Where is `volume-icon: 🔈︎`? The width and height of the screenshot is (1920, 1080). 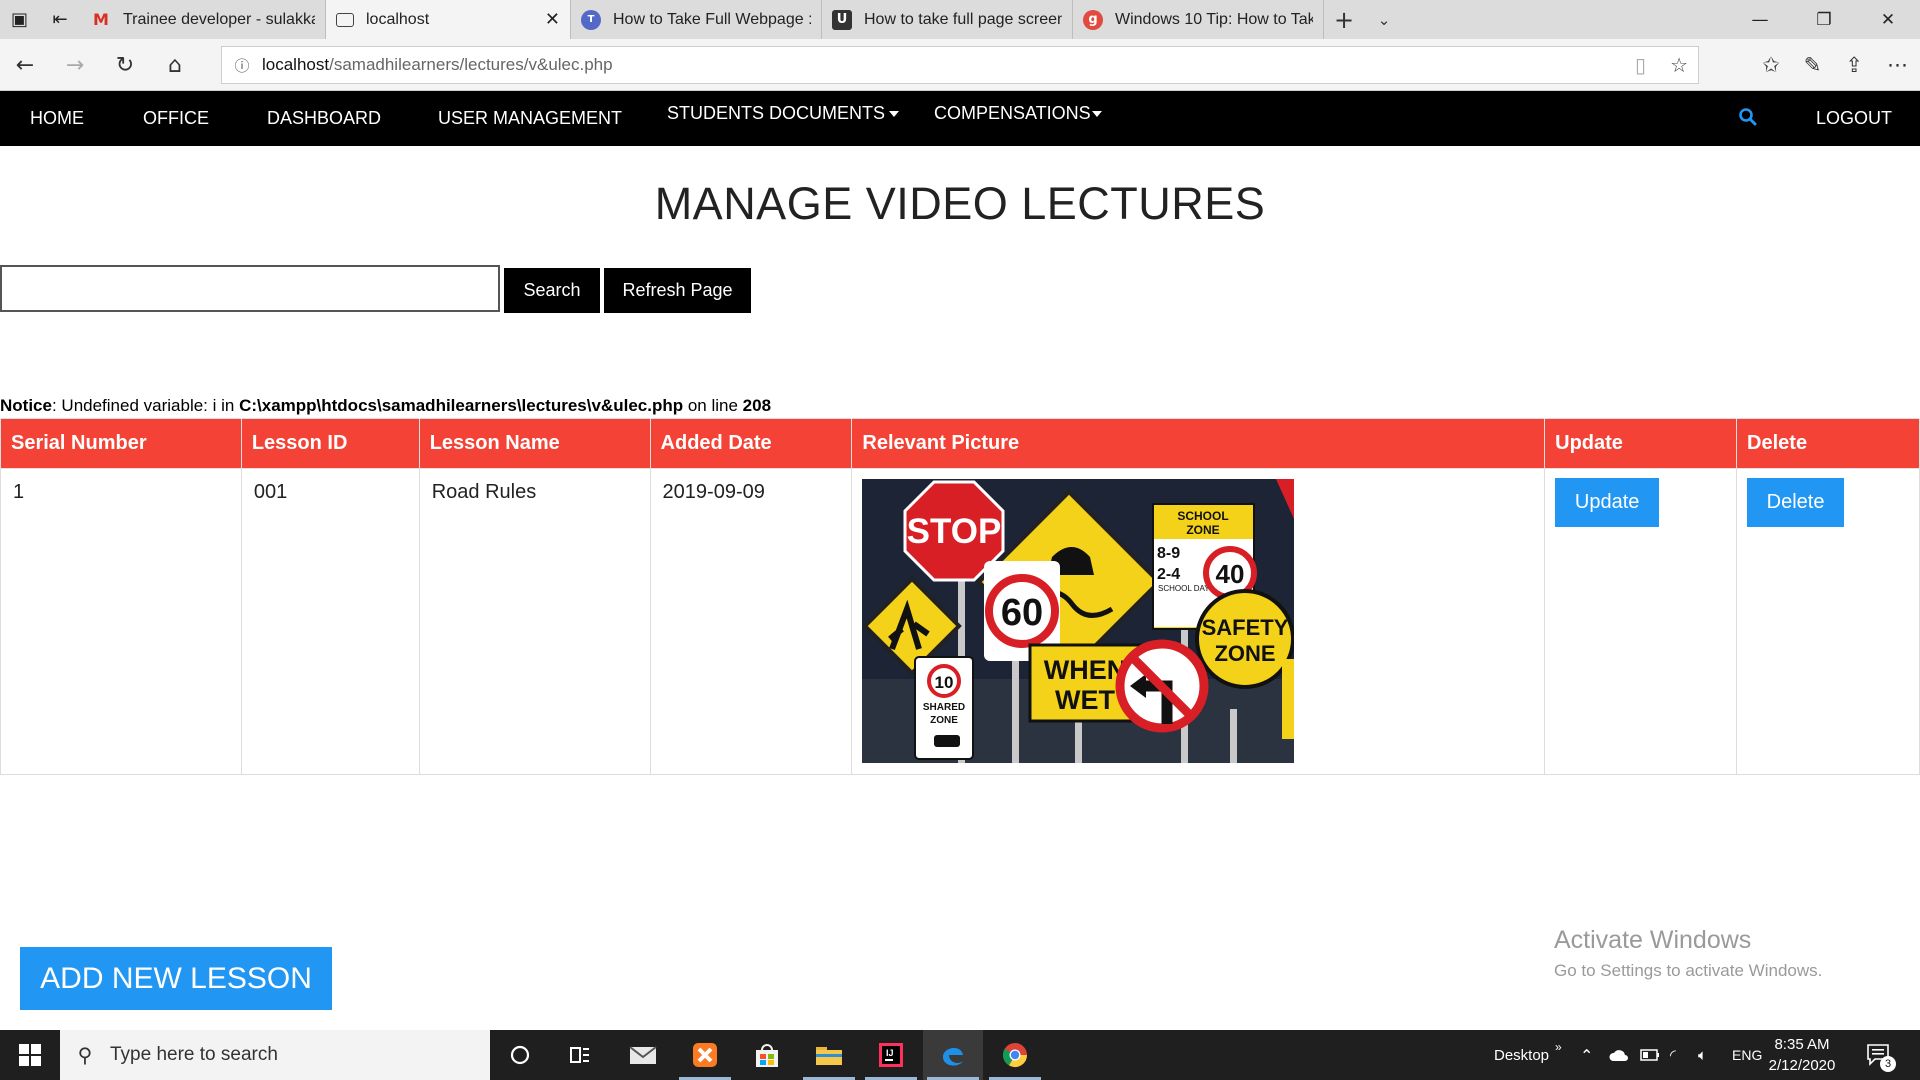
volume-icon: 🔈︎ is located at coordinates (1702, 1055).